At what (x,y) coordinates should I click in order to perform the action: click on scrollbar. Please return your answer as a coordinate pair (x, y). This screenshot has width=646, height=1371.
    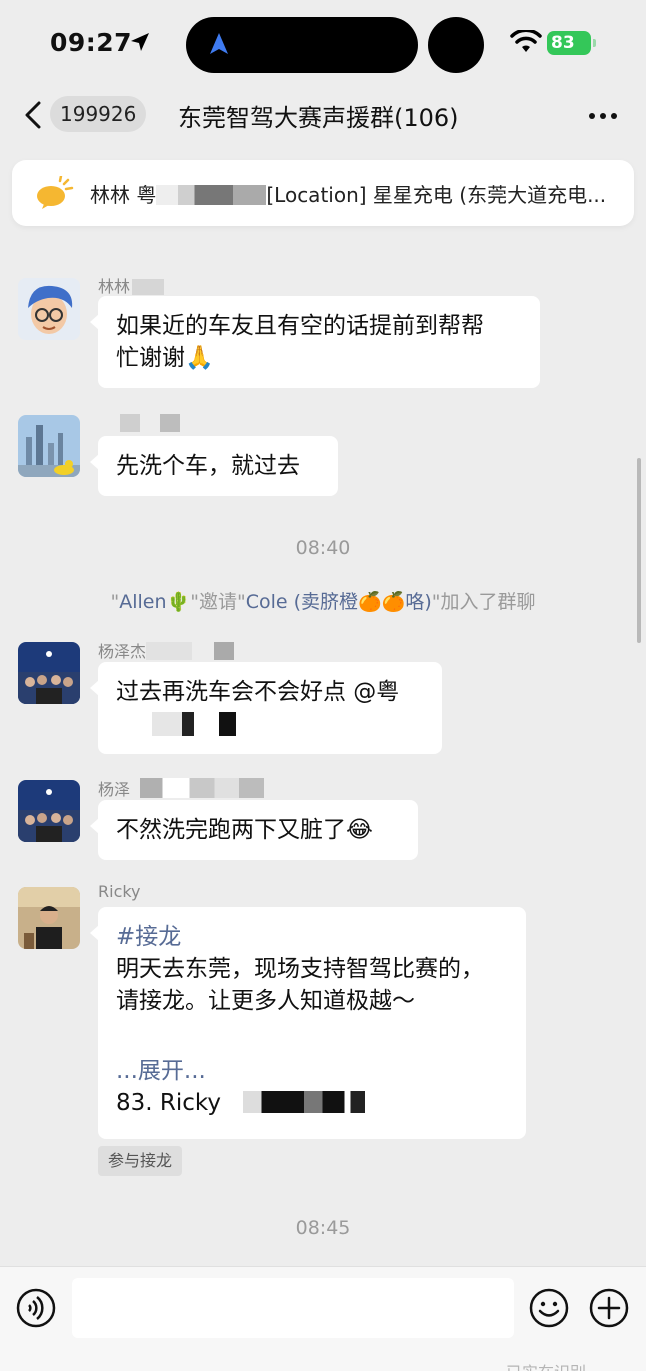
    Looking at the image, I should click on (639, 550).